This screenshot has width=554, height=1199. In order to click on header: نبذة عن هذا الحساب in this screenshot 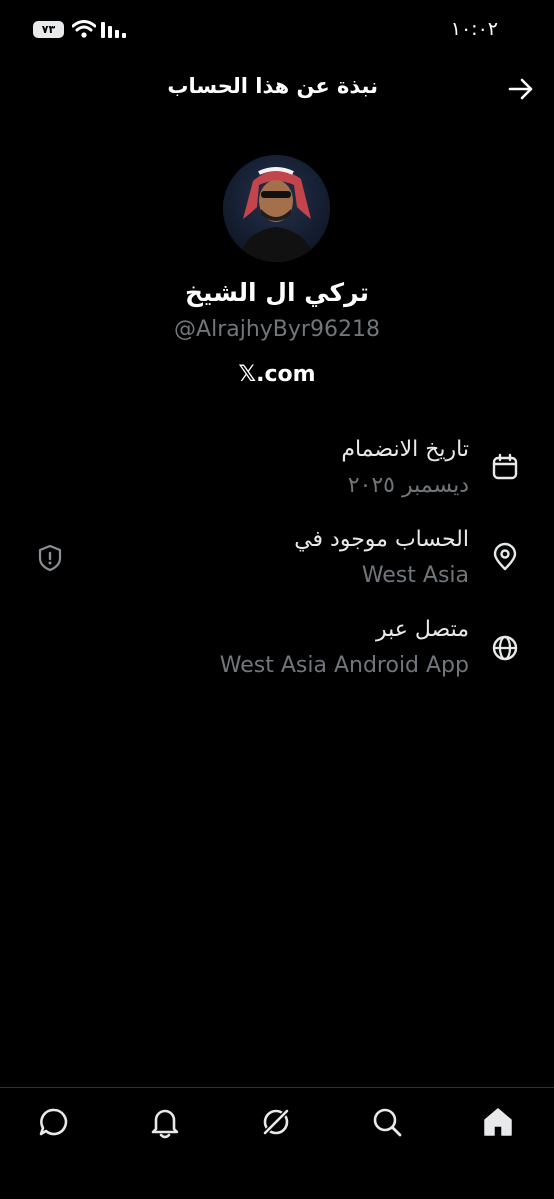, I will do `click(277, 88)`.